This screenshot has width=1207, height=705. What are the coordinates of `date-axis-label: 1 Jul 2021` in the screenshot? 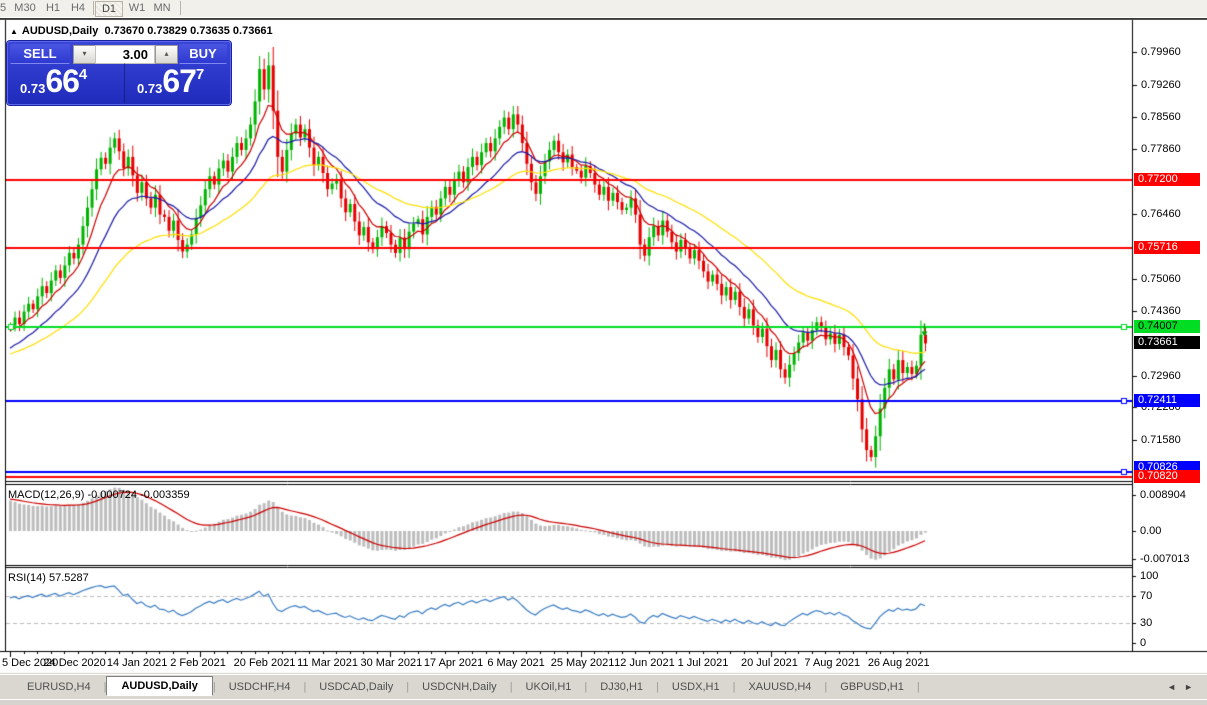 It's located at (703, 663).